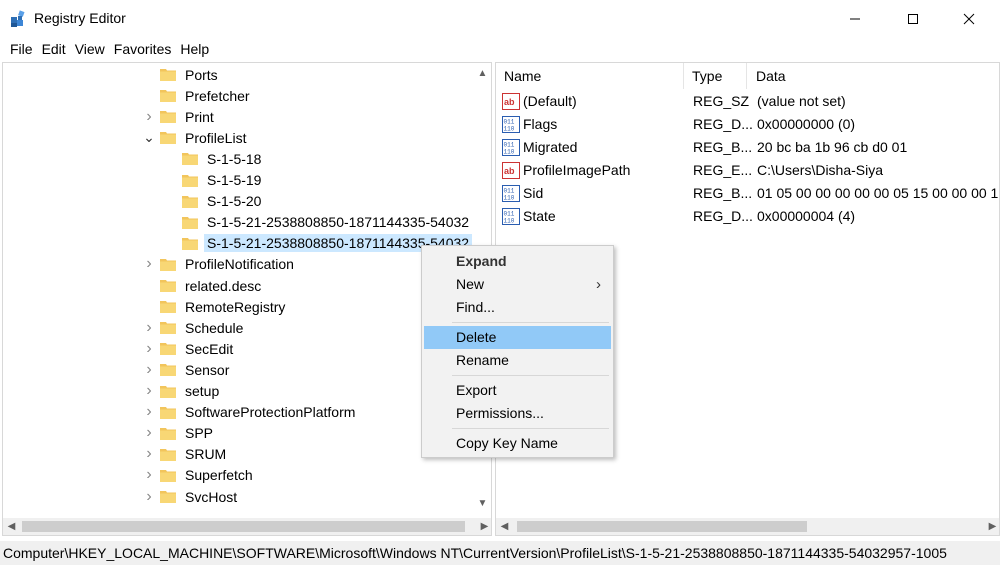 The width and height of the screenshot is (1000, 565). Describe the element at coordinates (517, 284) in the screenshot. I see `context-menu-new: New ›` at that location.